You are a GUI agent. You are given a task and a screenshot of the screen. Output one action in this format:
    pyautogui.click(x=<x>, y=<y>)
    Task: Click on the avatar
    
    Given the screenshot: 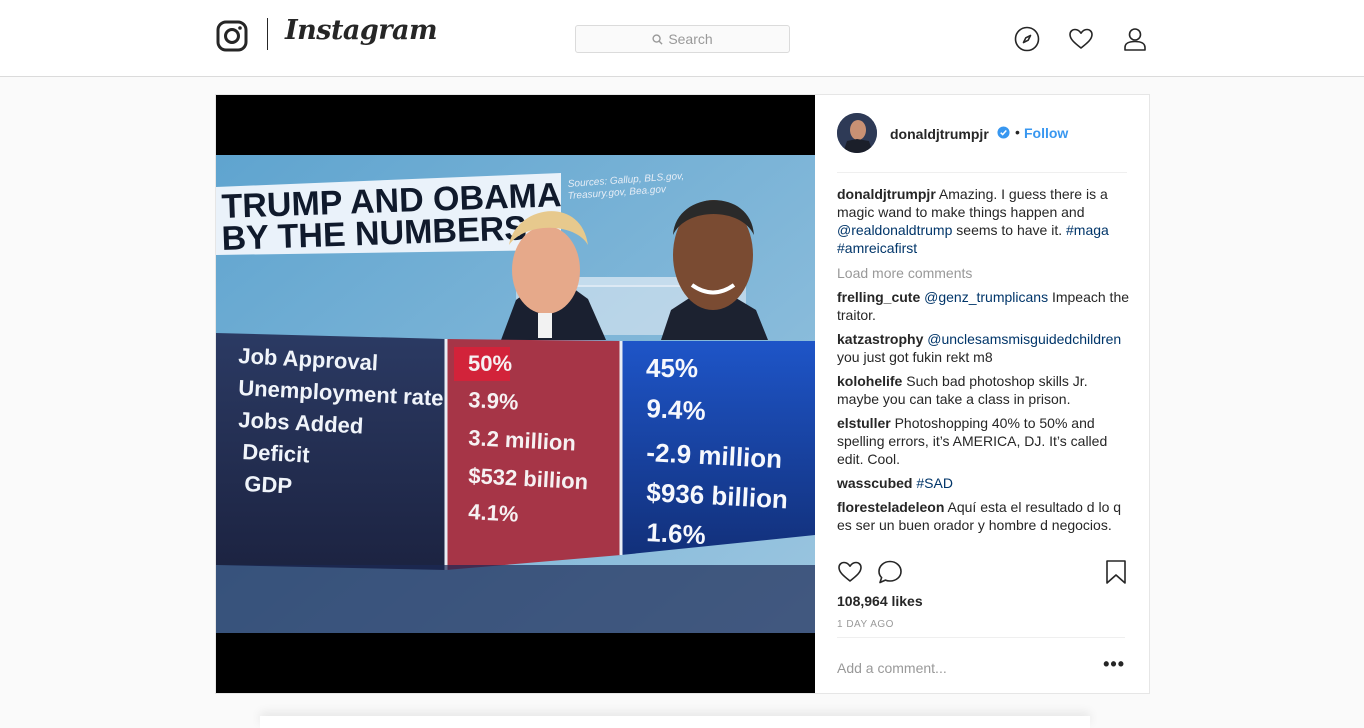 What is the action you would take?
    pyautogui.click(x=857, y=133)
    